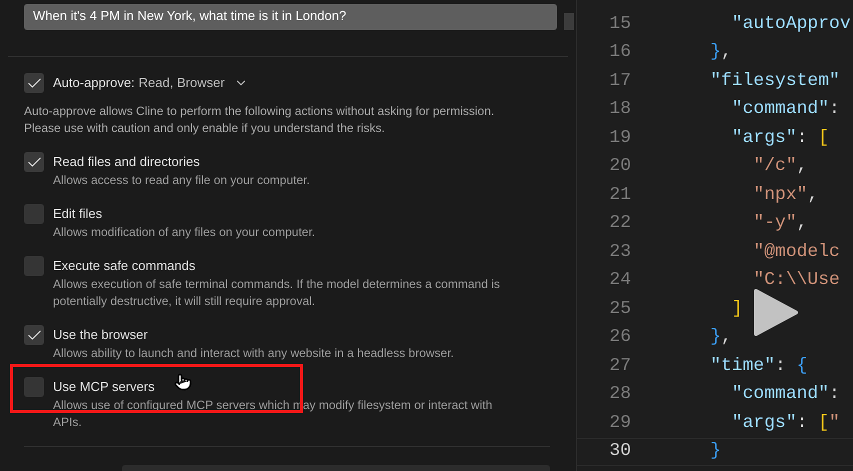 The width and height of the screenshot is (853, 471). I want to click on line-number: 18, so click(620, 110).